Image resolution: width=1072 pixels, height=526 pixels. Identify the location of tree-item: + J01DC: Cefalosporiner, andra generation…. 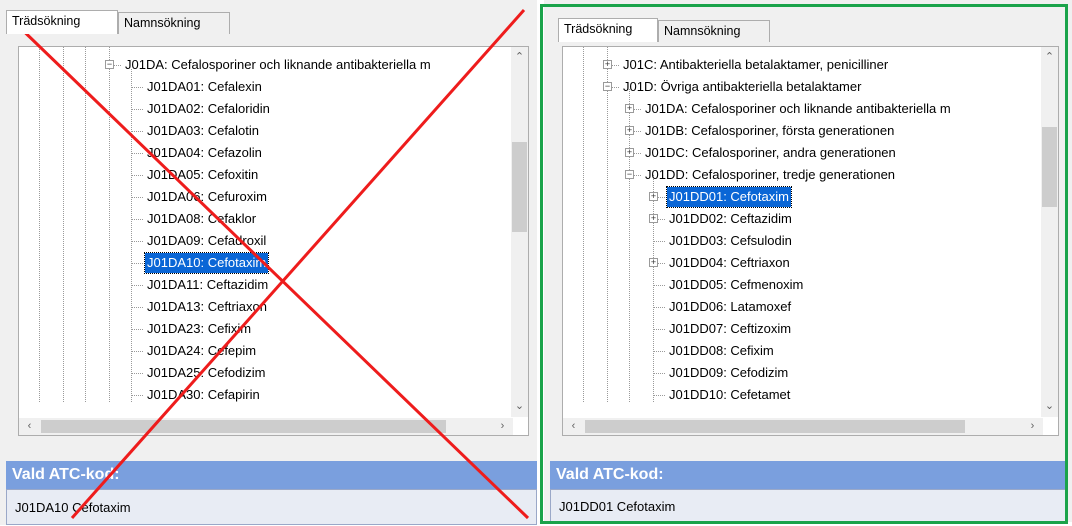
(803, 153).